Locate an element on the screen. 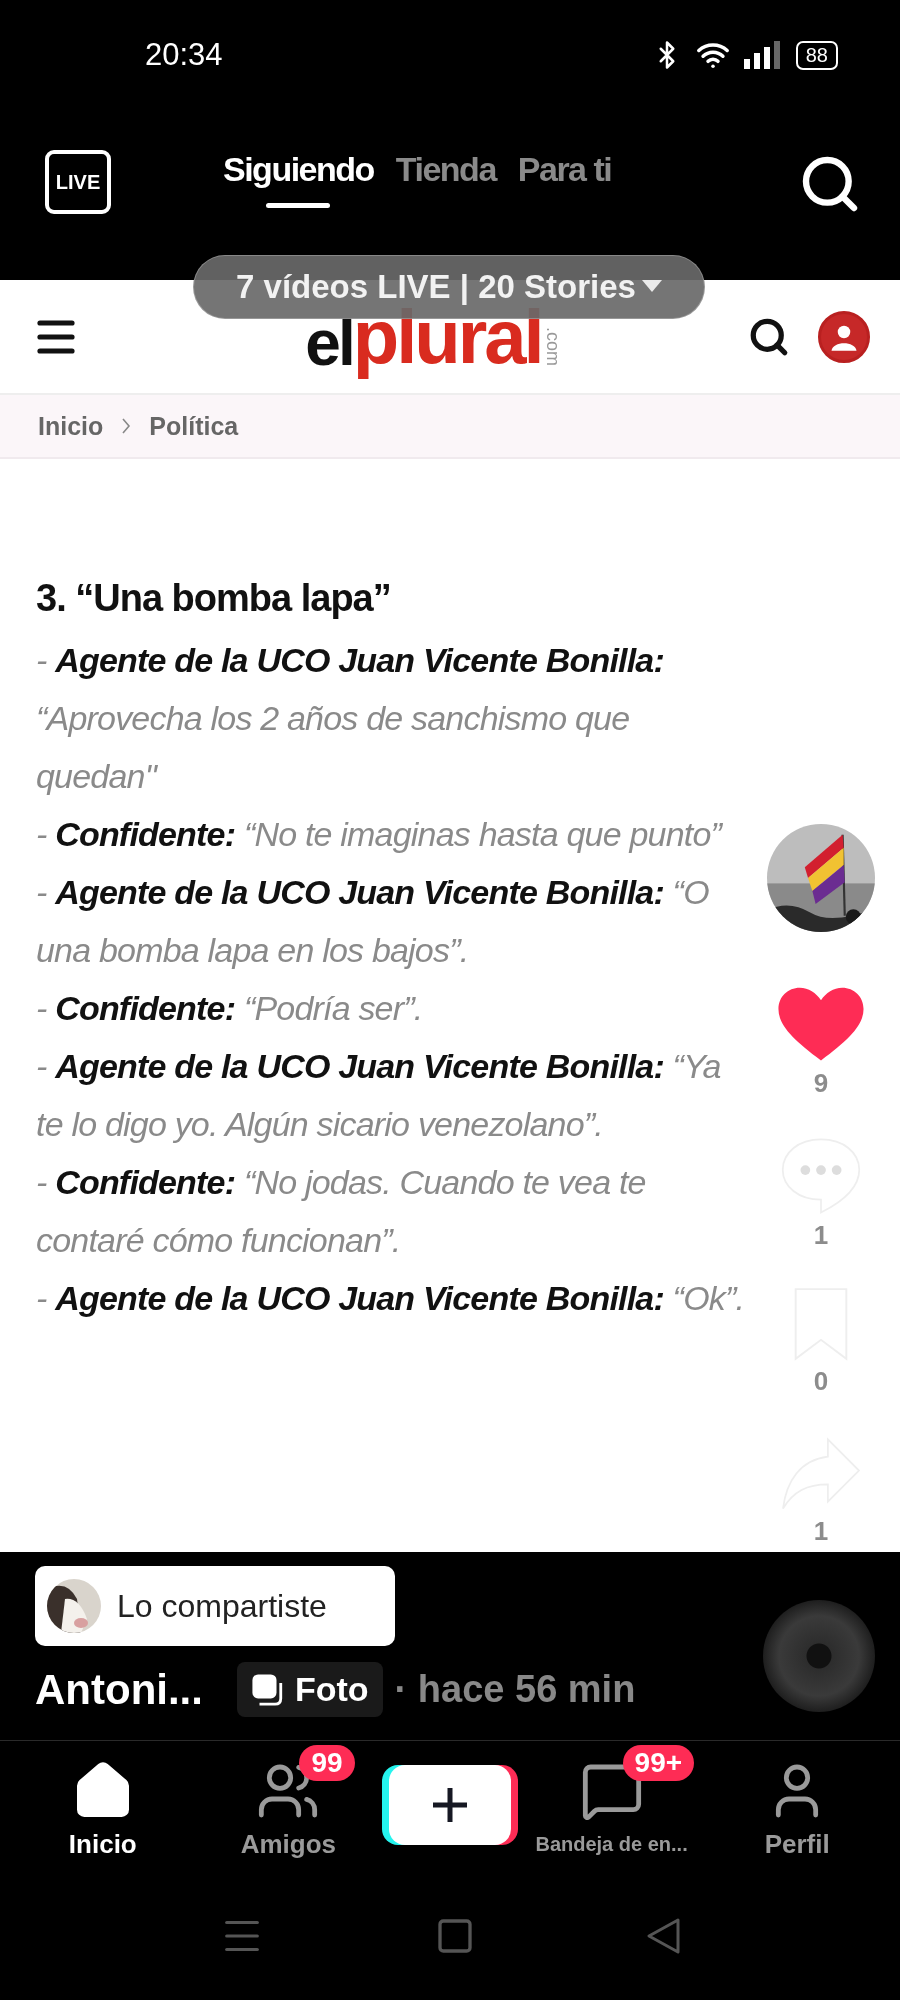 The image size is (900, 2000). dialogue-line: - Confidente: “Podría ser”. is located at coordinates (230, 1008).